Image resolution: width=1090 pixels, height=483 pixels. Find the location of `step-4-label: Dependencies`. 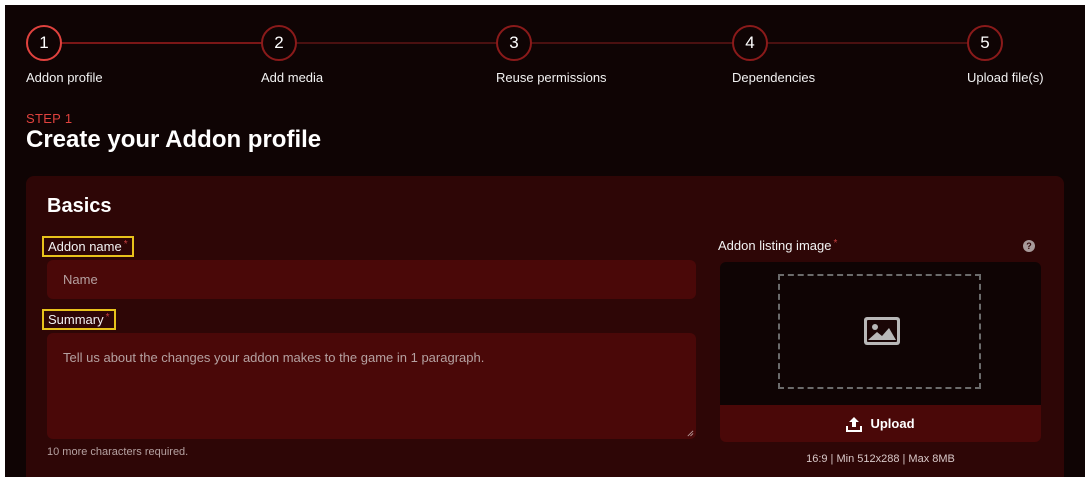

step-4-label: Dependencies is located at coordinates (774, 77).